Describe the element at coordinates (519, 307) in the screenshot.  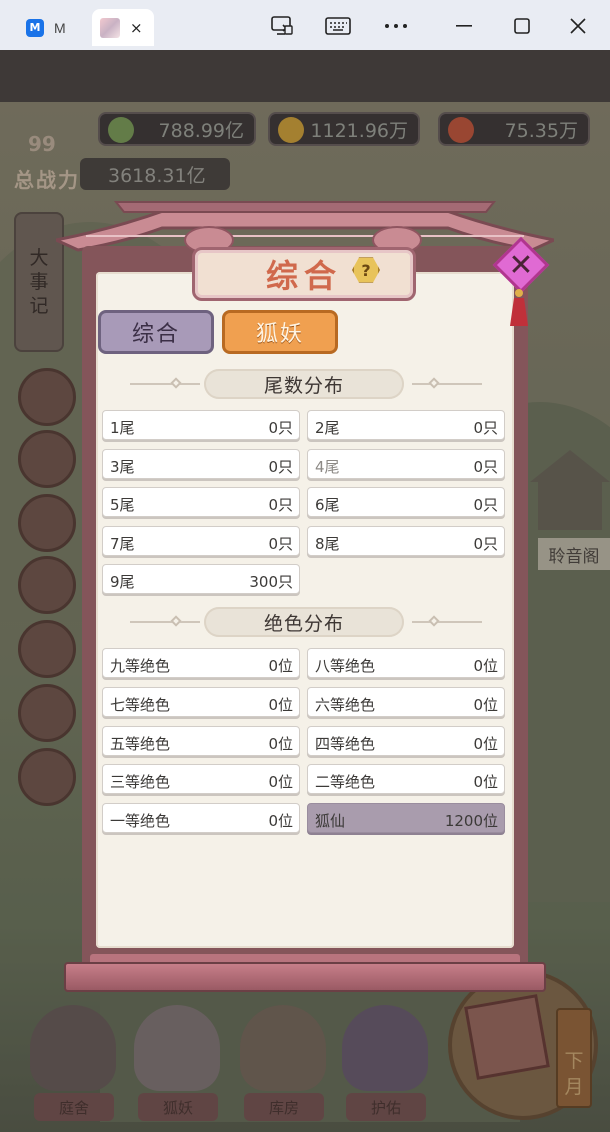
I see `tassel-icon` at that location.